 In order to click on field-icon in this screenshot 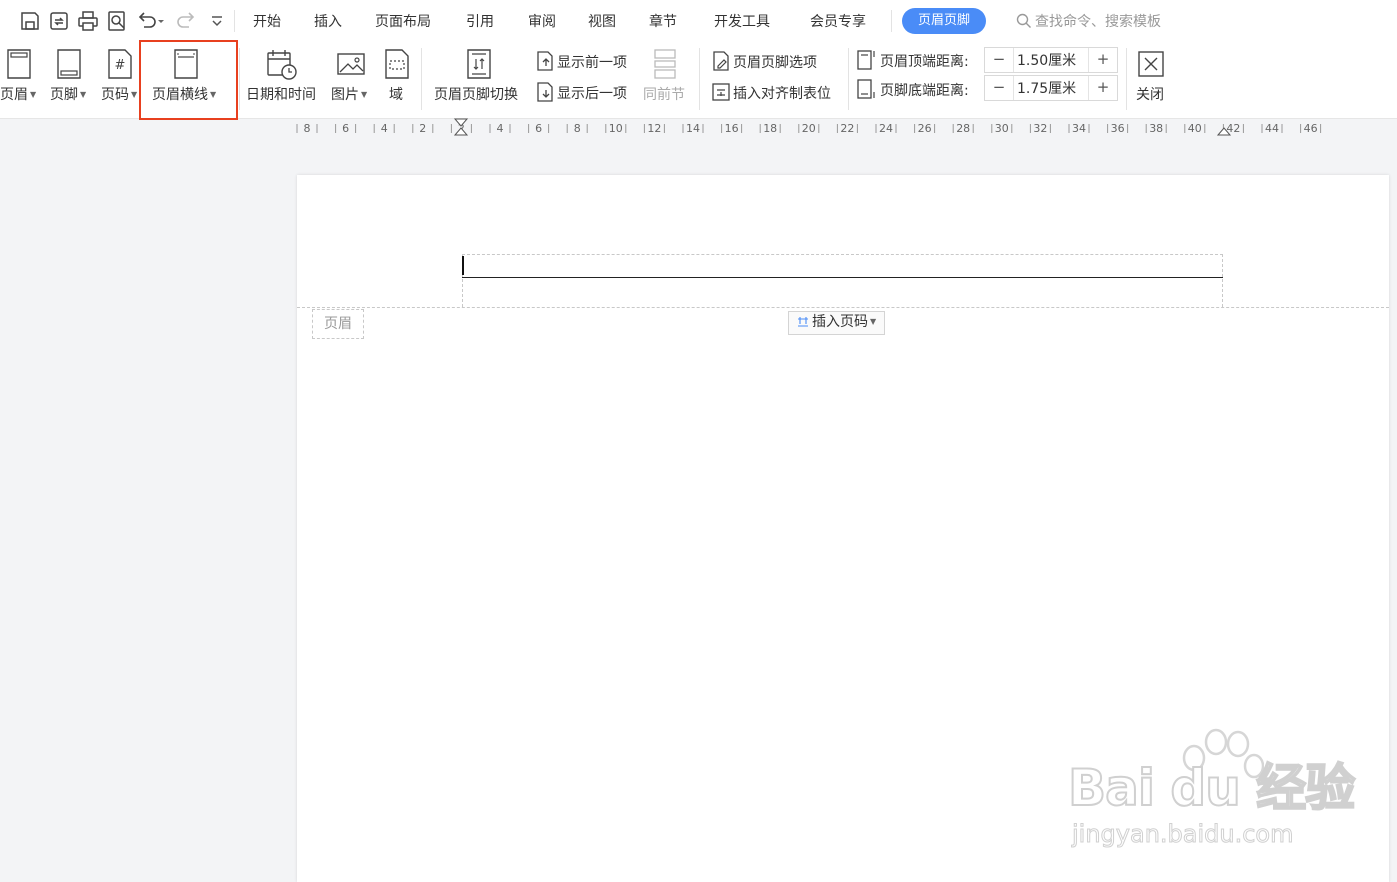, I will do `click(397, 64)`.